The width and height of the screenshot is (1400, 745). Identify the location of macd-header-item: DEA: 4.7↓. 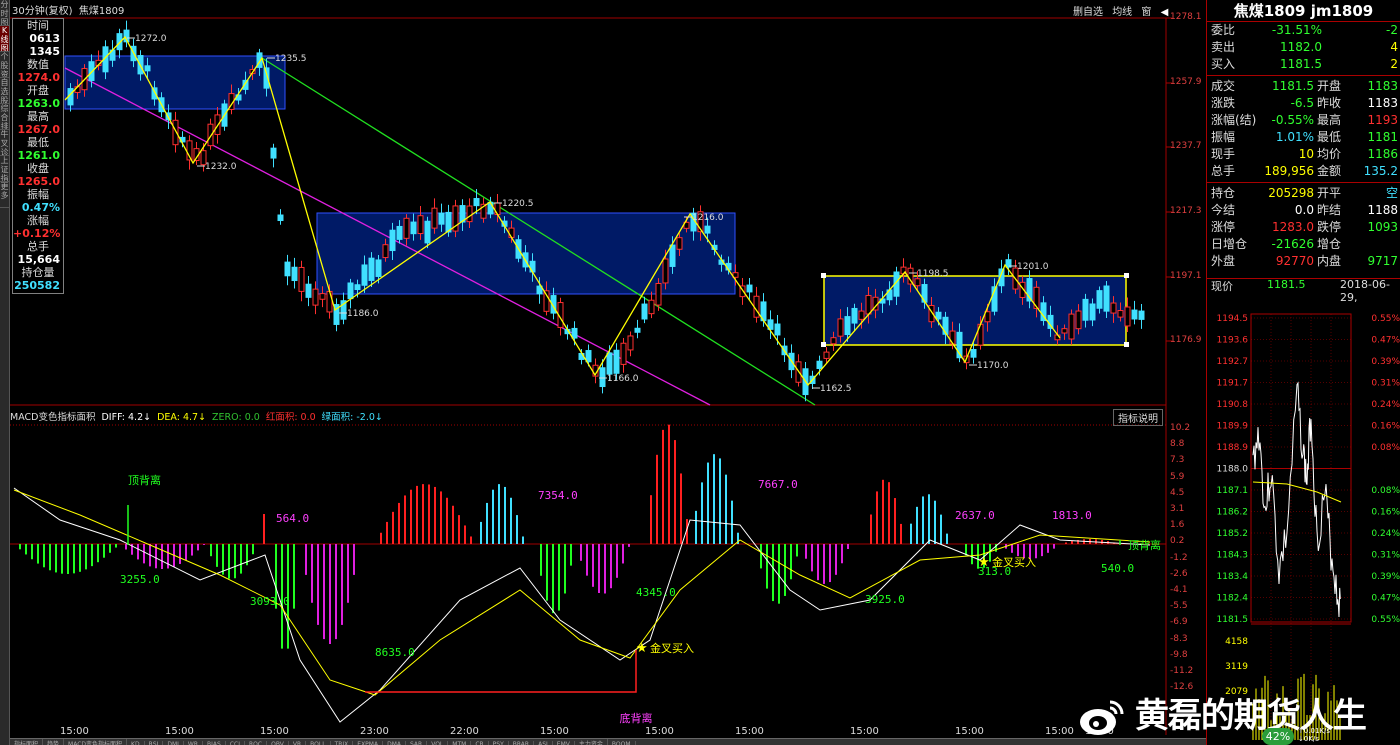
(182, 417).